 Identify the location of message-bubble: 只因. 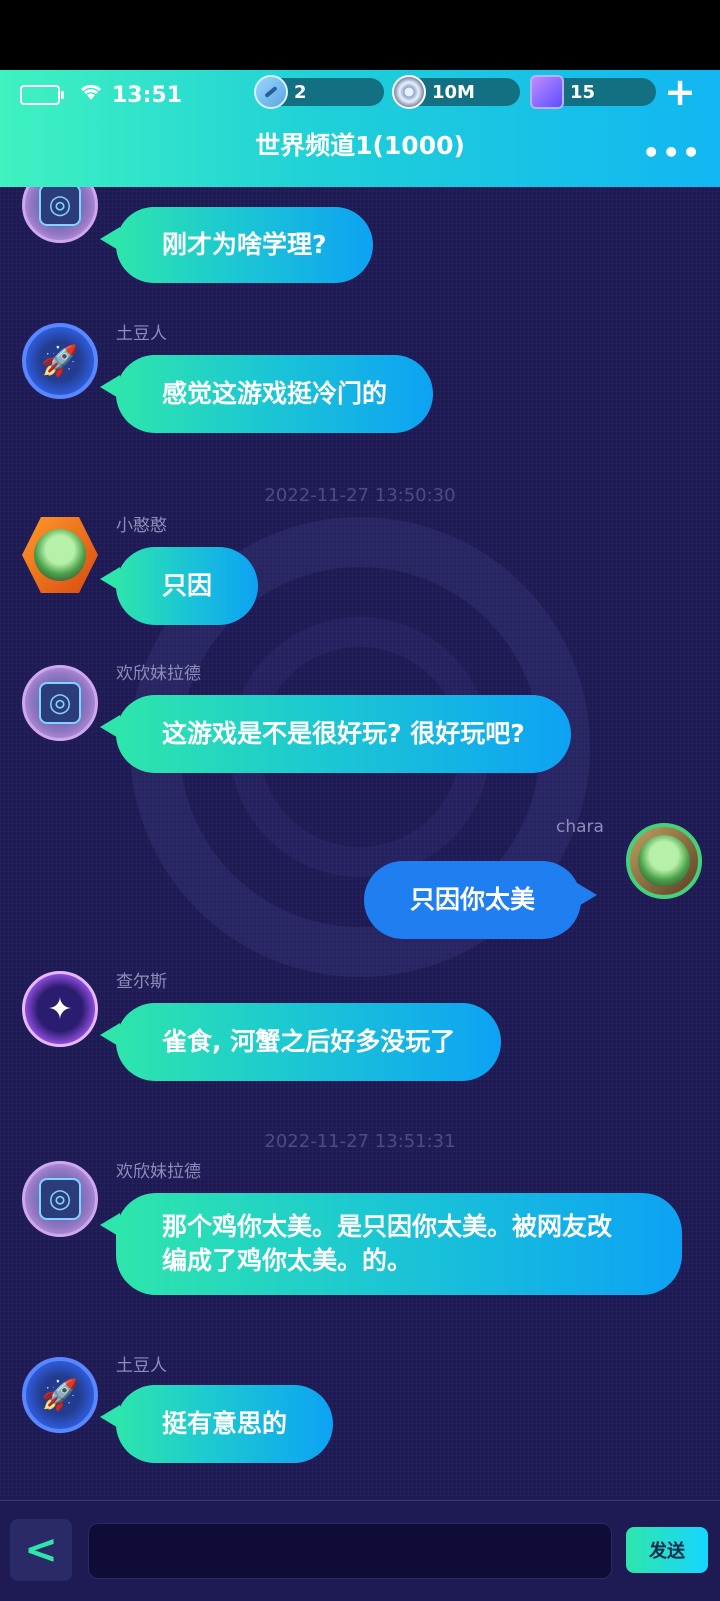
(179, 586).